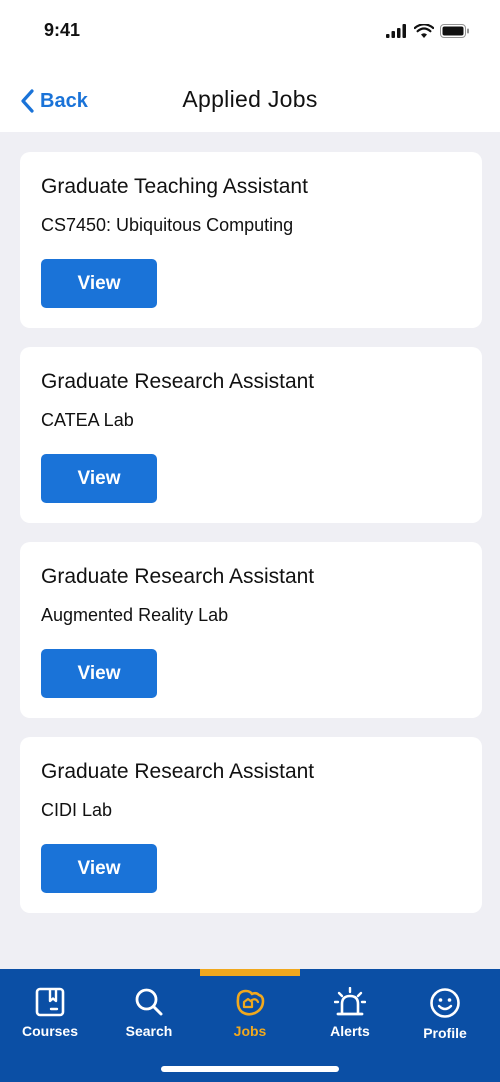 Image resolution: width=500 pixels, height=1082 pixels. I want to click on status-bar: 9:41, so click(250, 31).